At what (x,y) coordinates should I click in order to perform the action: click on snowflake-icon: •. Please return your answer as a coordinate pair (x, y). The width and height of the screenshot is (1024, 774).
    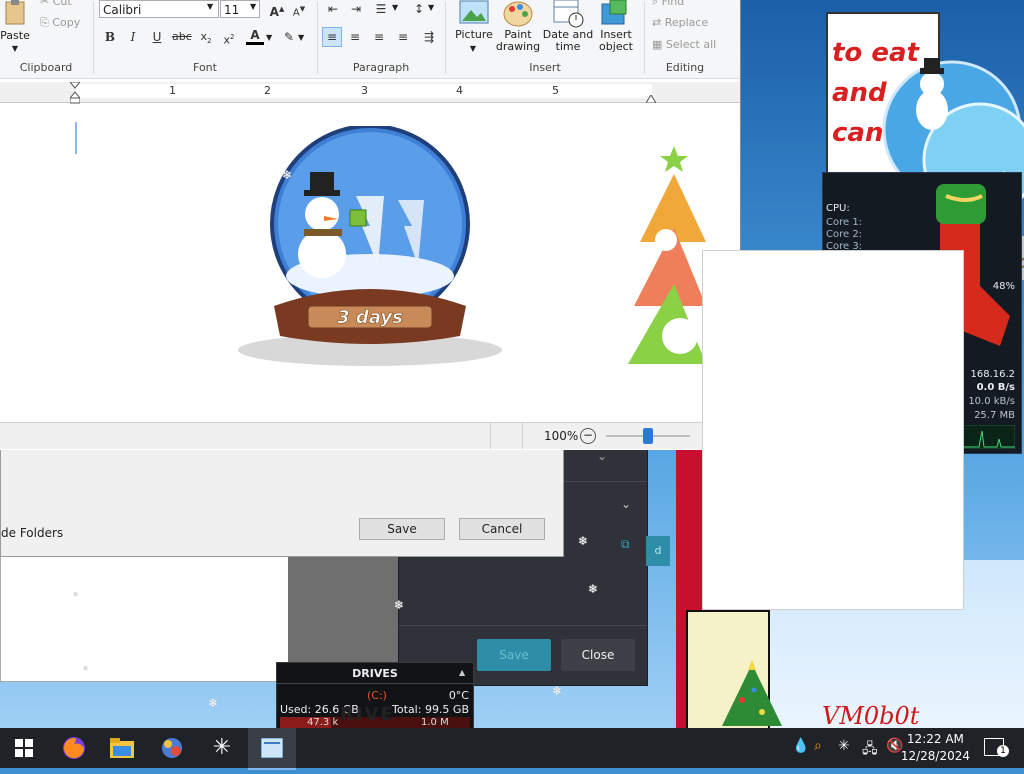
    Looking at the image, I should click on (86, 669).